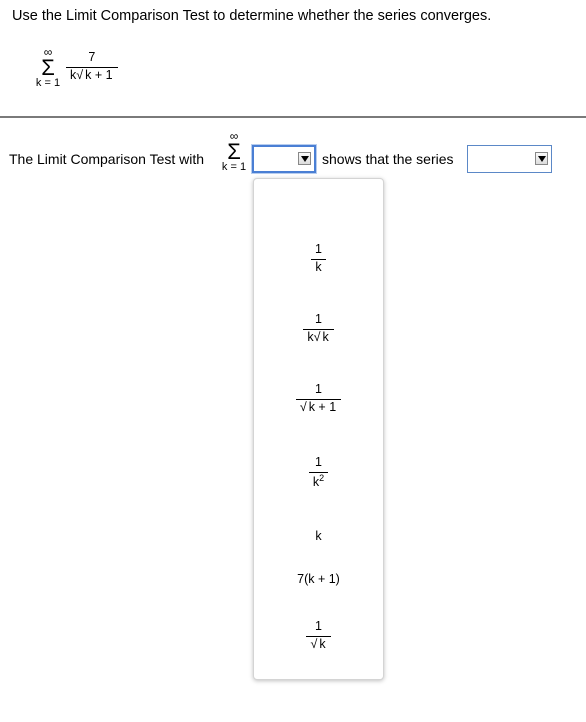 This screenshot has height=722, width=586. I want to click on option-denominator: k, so click(318, 266).